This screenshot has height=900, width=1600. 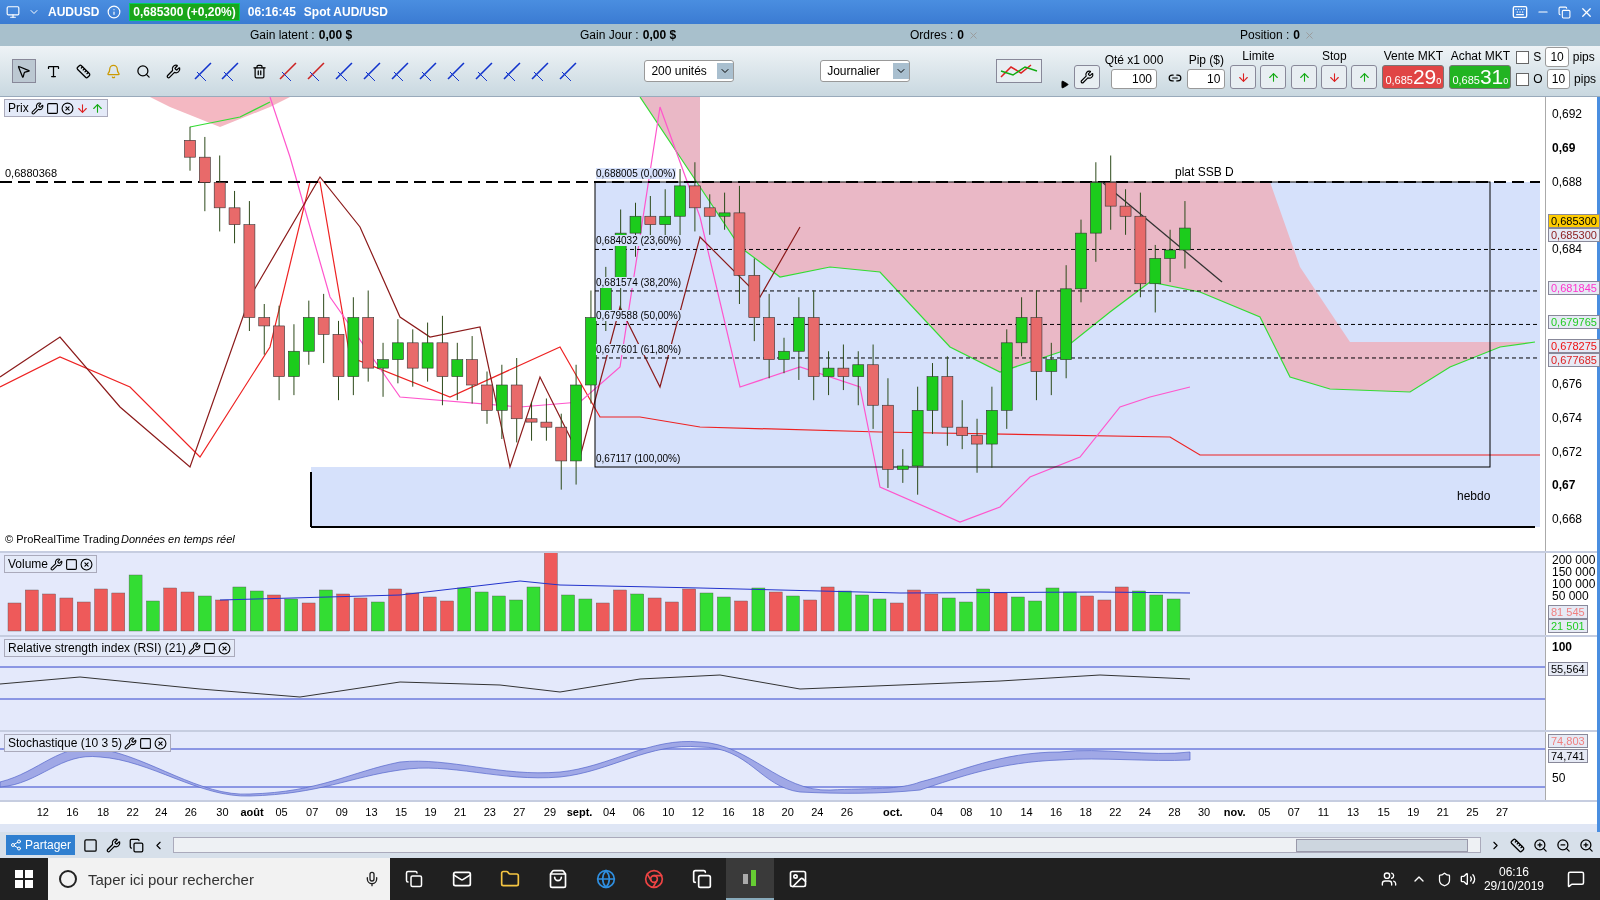 What do you see at coordinates (219, 879) in the screenshot?
I see `search-field: Taper ici pour rechercher` at bounding box center [219, 879].